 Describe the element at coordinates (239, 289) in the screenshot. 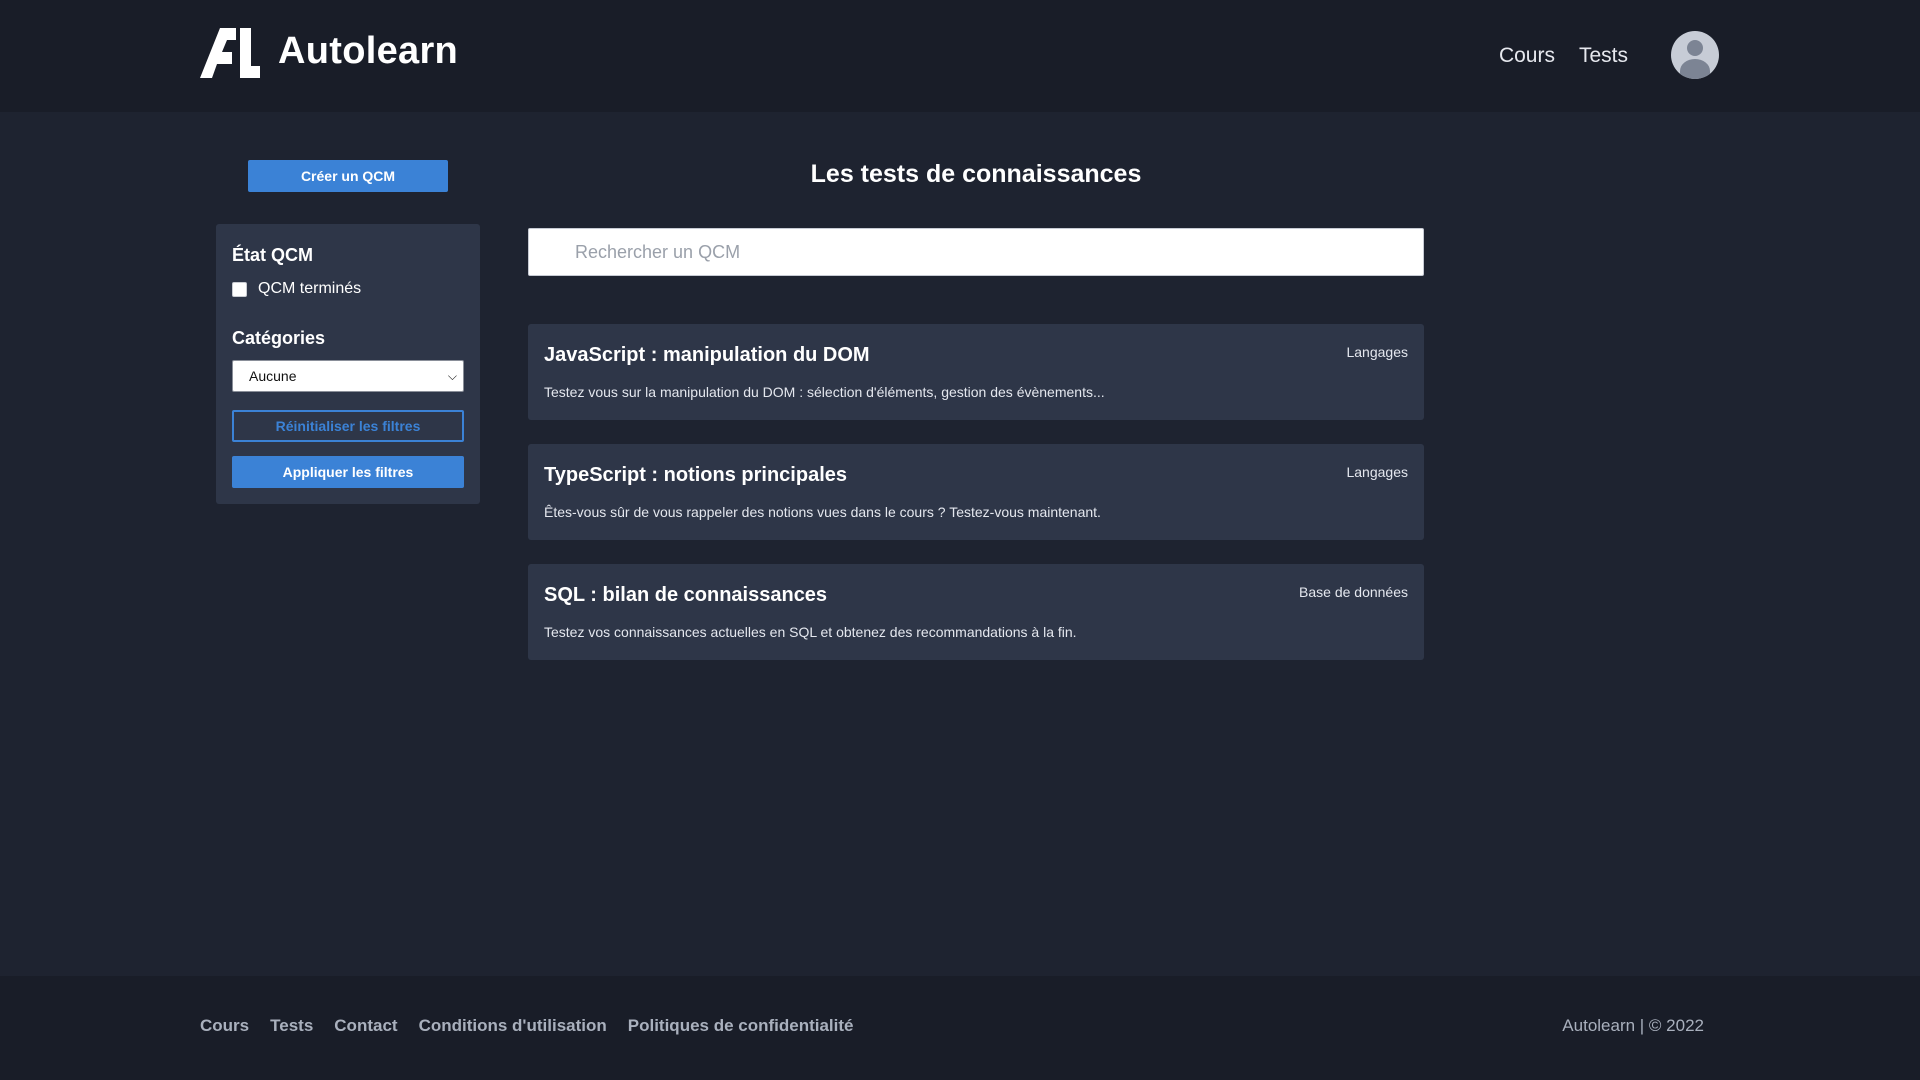

I see `completed-checkbox` at that location.